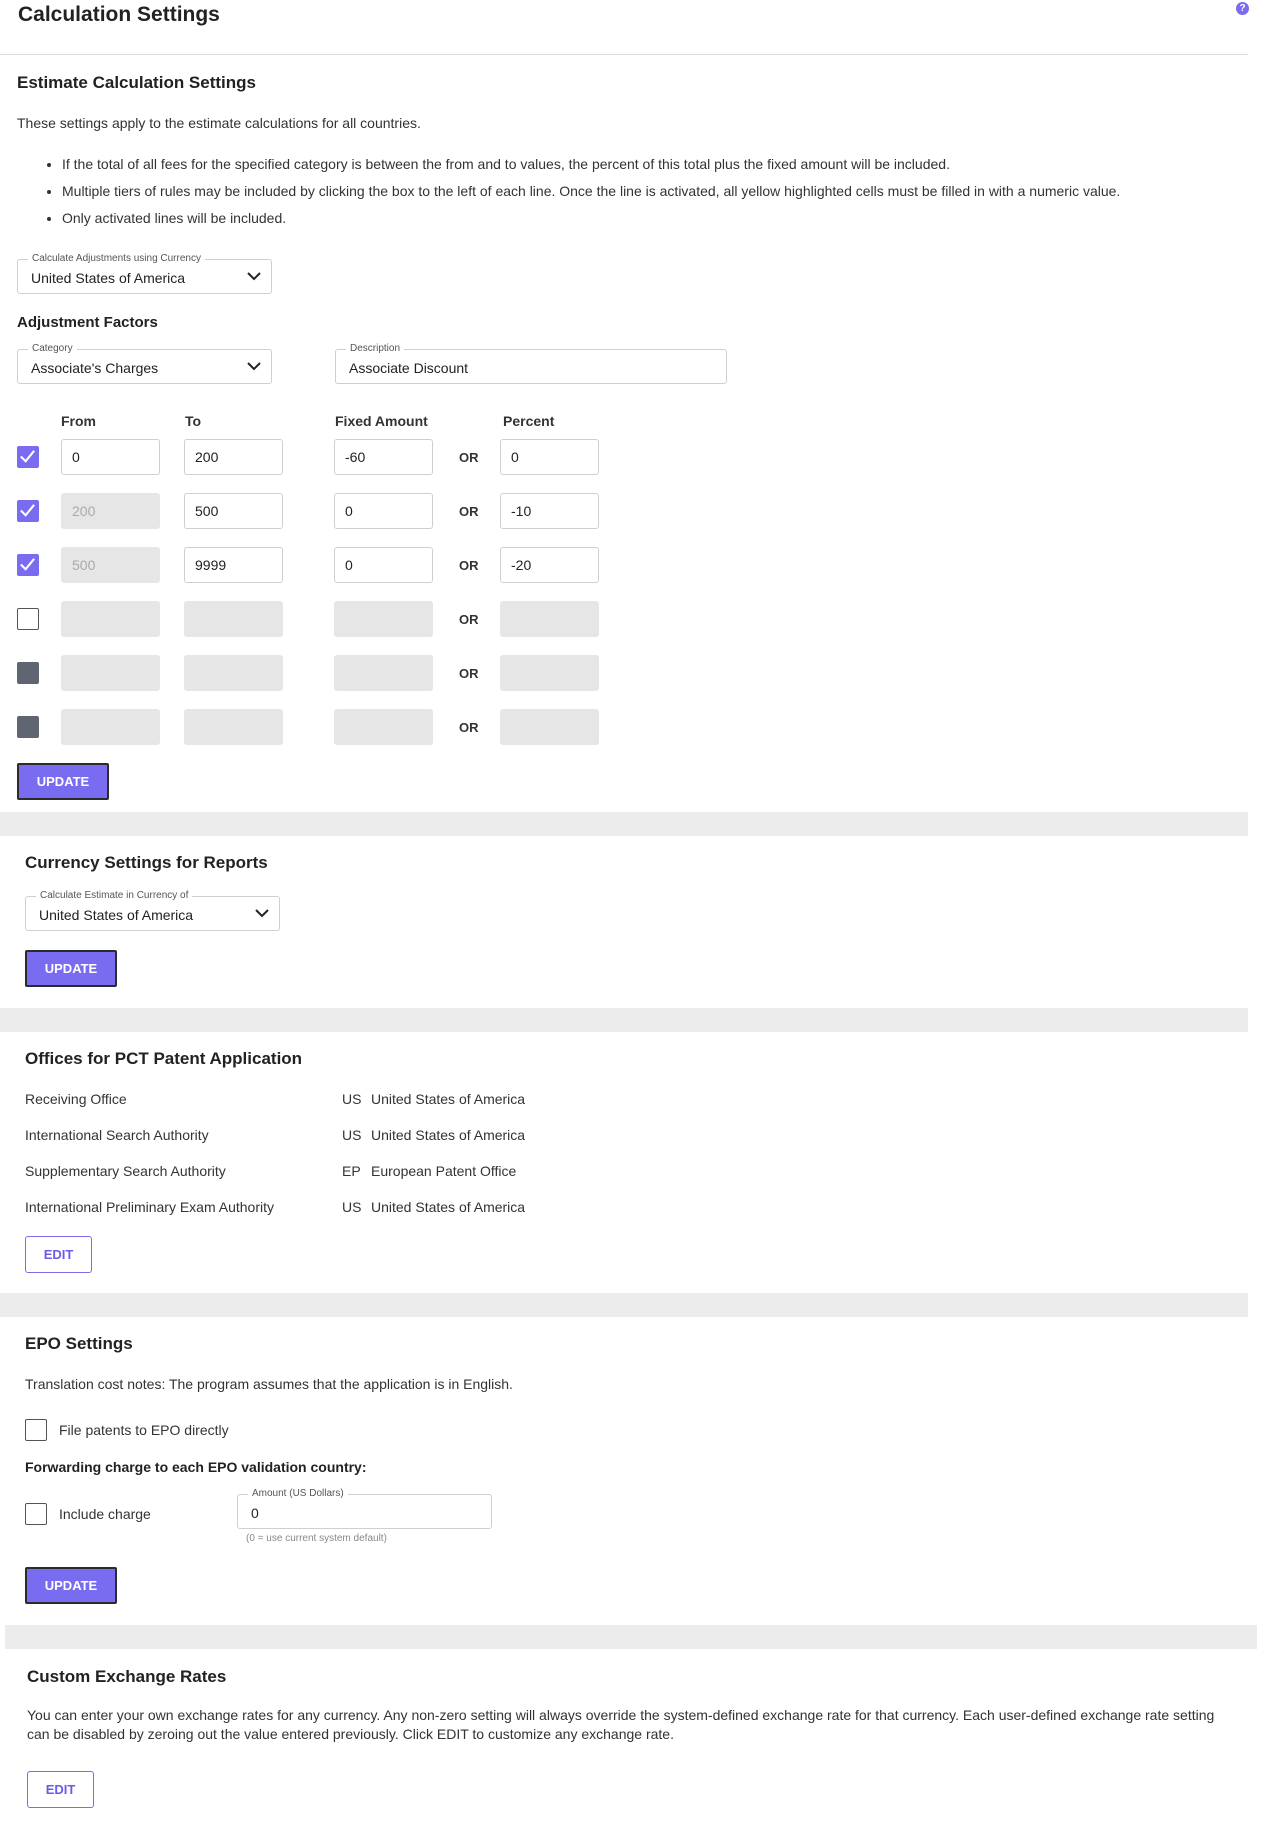 The height and width of the screenshot is (1821, 1265). I want to click on epo-heading: EPO Settings, so click(79, 1343).